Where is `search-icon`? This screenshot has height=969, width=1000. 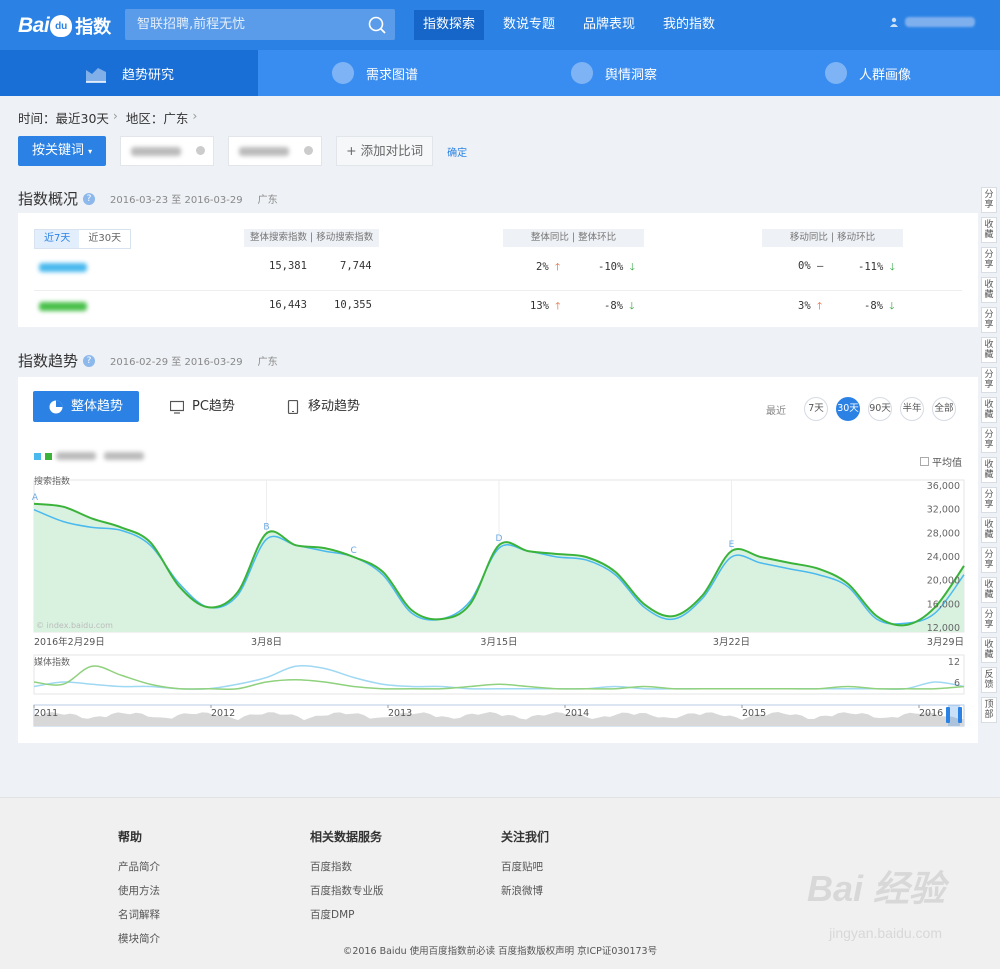 search-icon is located at coordinates (377, 25).